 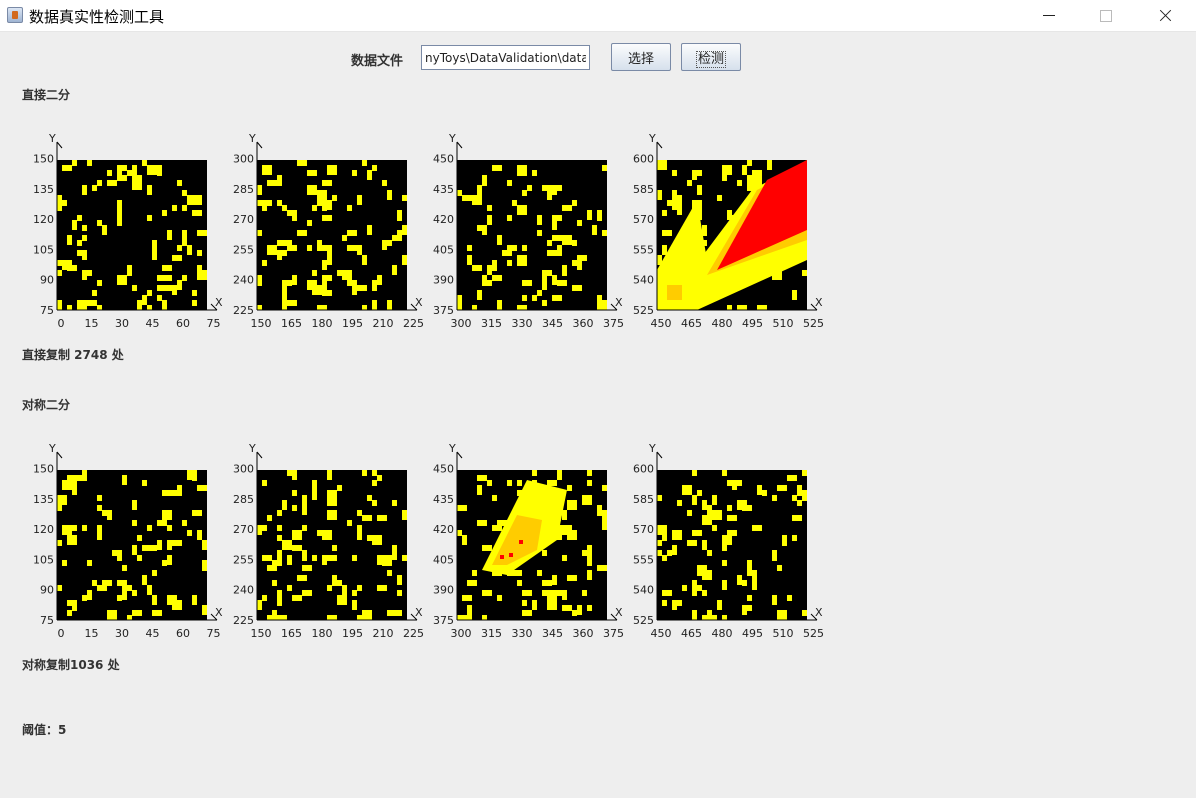 What do you see at coordinates (46, 405) in the screenshot?
I see `section-title-symmetric: 对称二分` at bounding box center [46, 405].